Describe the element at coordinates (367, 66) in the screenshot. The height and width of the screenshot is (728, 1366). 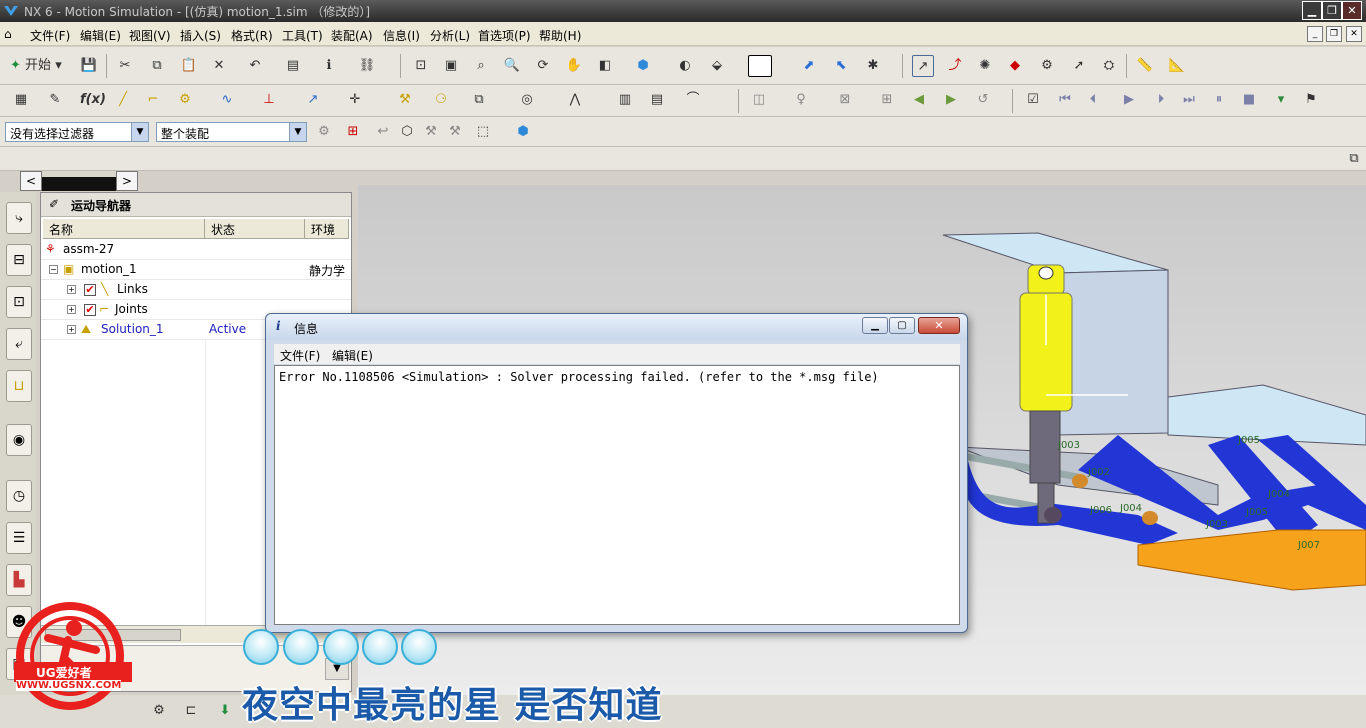
I see `view-tool-icon: ⛓` at that location.